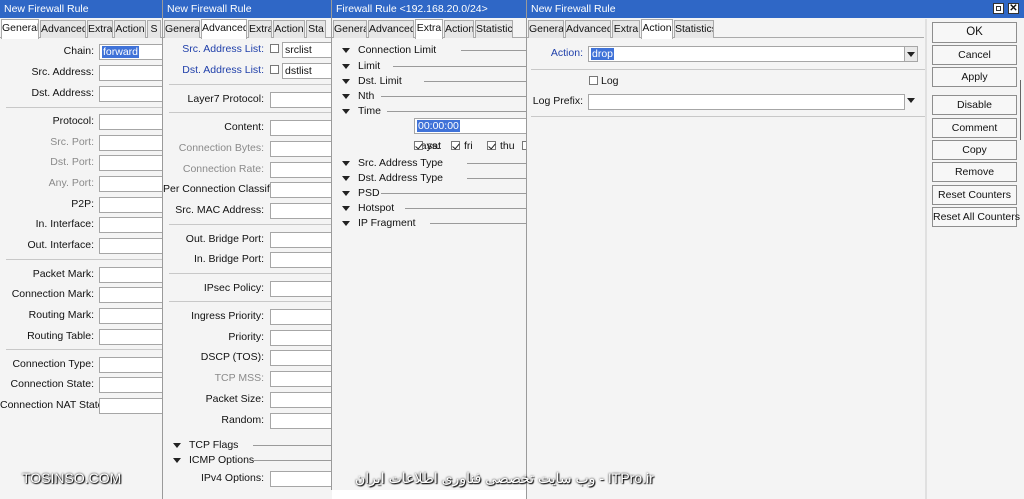 The height and width of the screenshot is (499, 1024). Describe the element at coordinates (301, 479) in the screenshot. I see `ipv4-options-field` at that location.